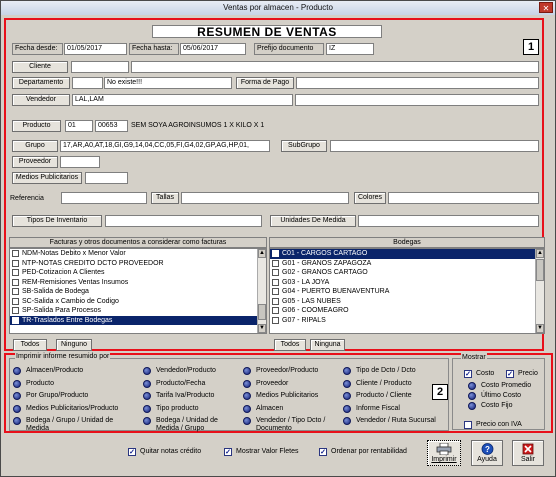 The image size is (556, 477). Describe the element at coordinates (138, 273) in the screenshot. I see `docs-list-item: PED-Cotizacion A Clientes` at that location.